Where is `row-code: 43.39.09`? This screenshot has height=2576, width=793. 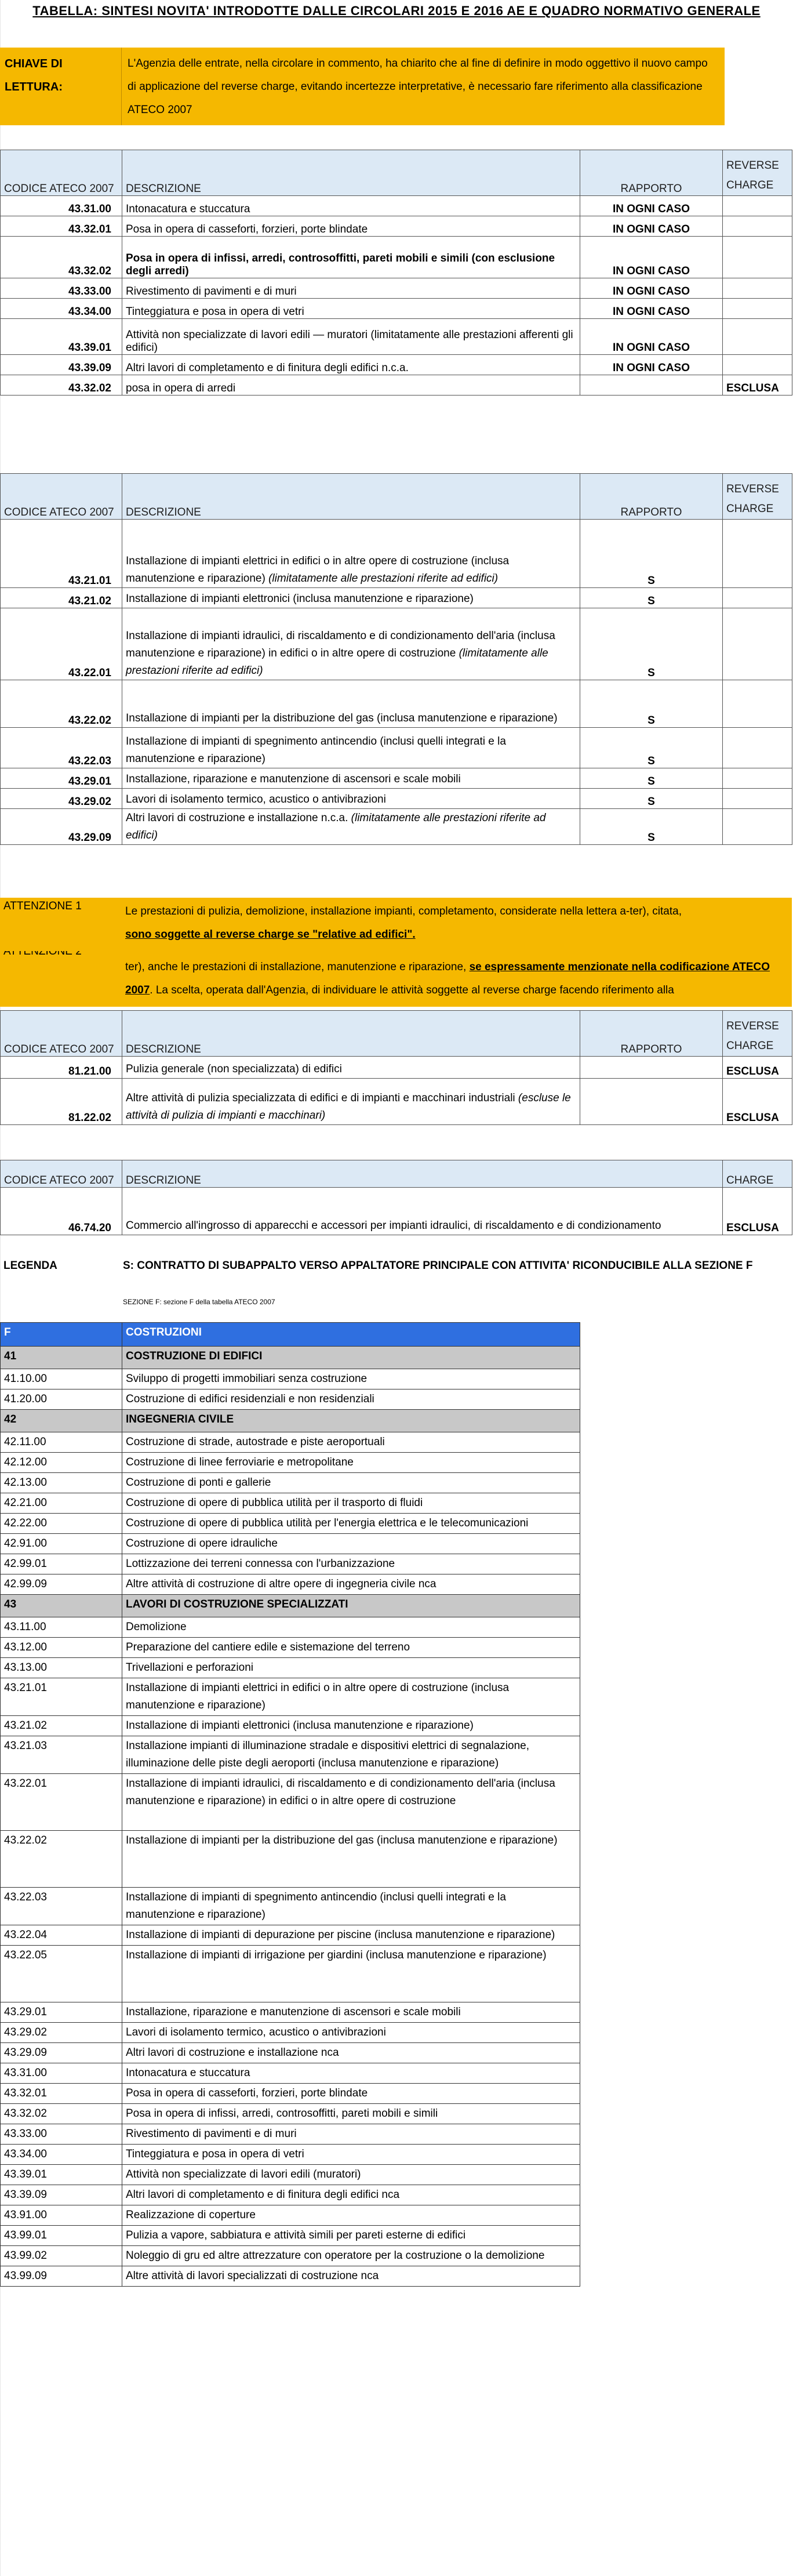 row-code: 43.39.09 is located at coordinates (61, 364).